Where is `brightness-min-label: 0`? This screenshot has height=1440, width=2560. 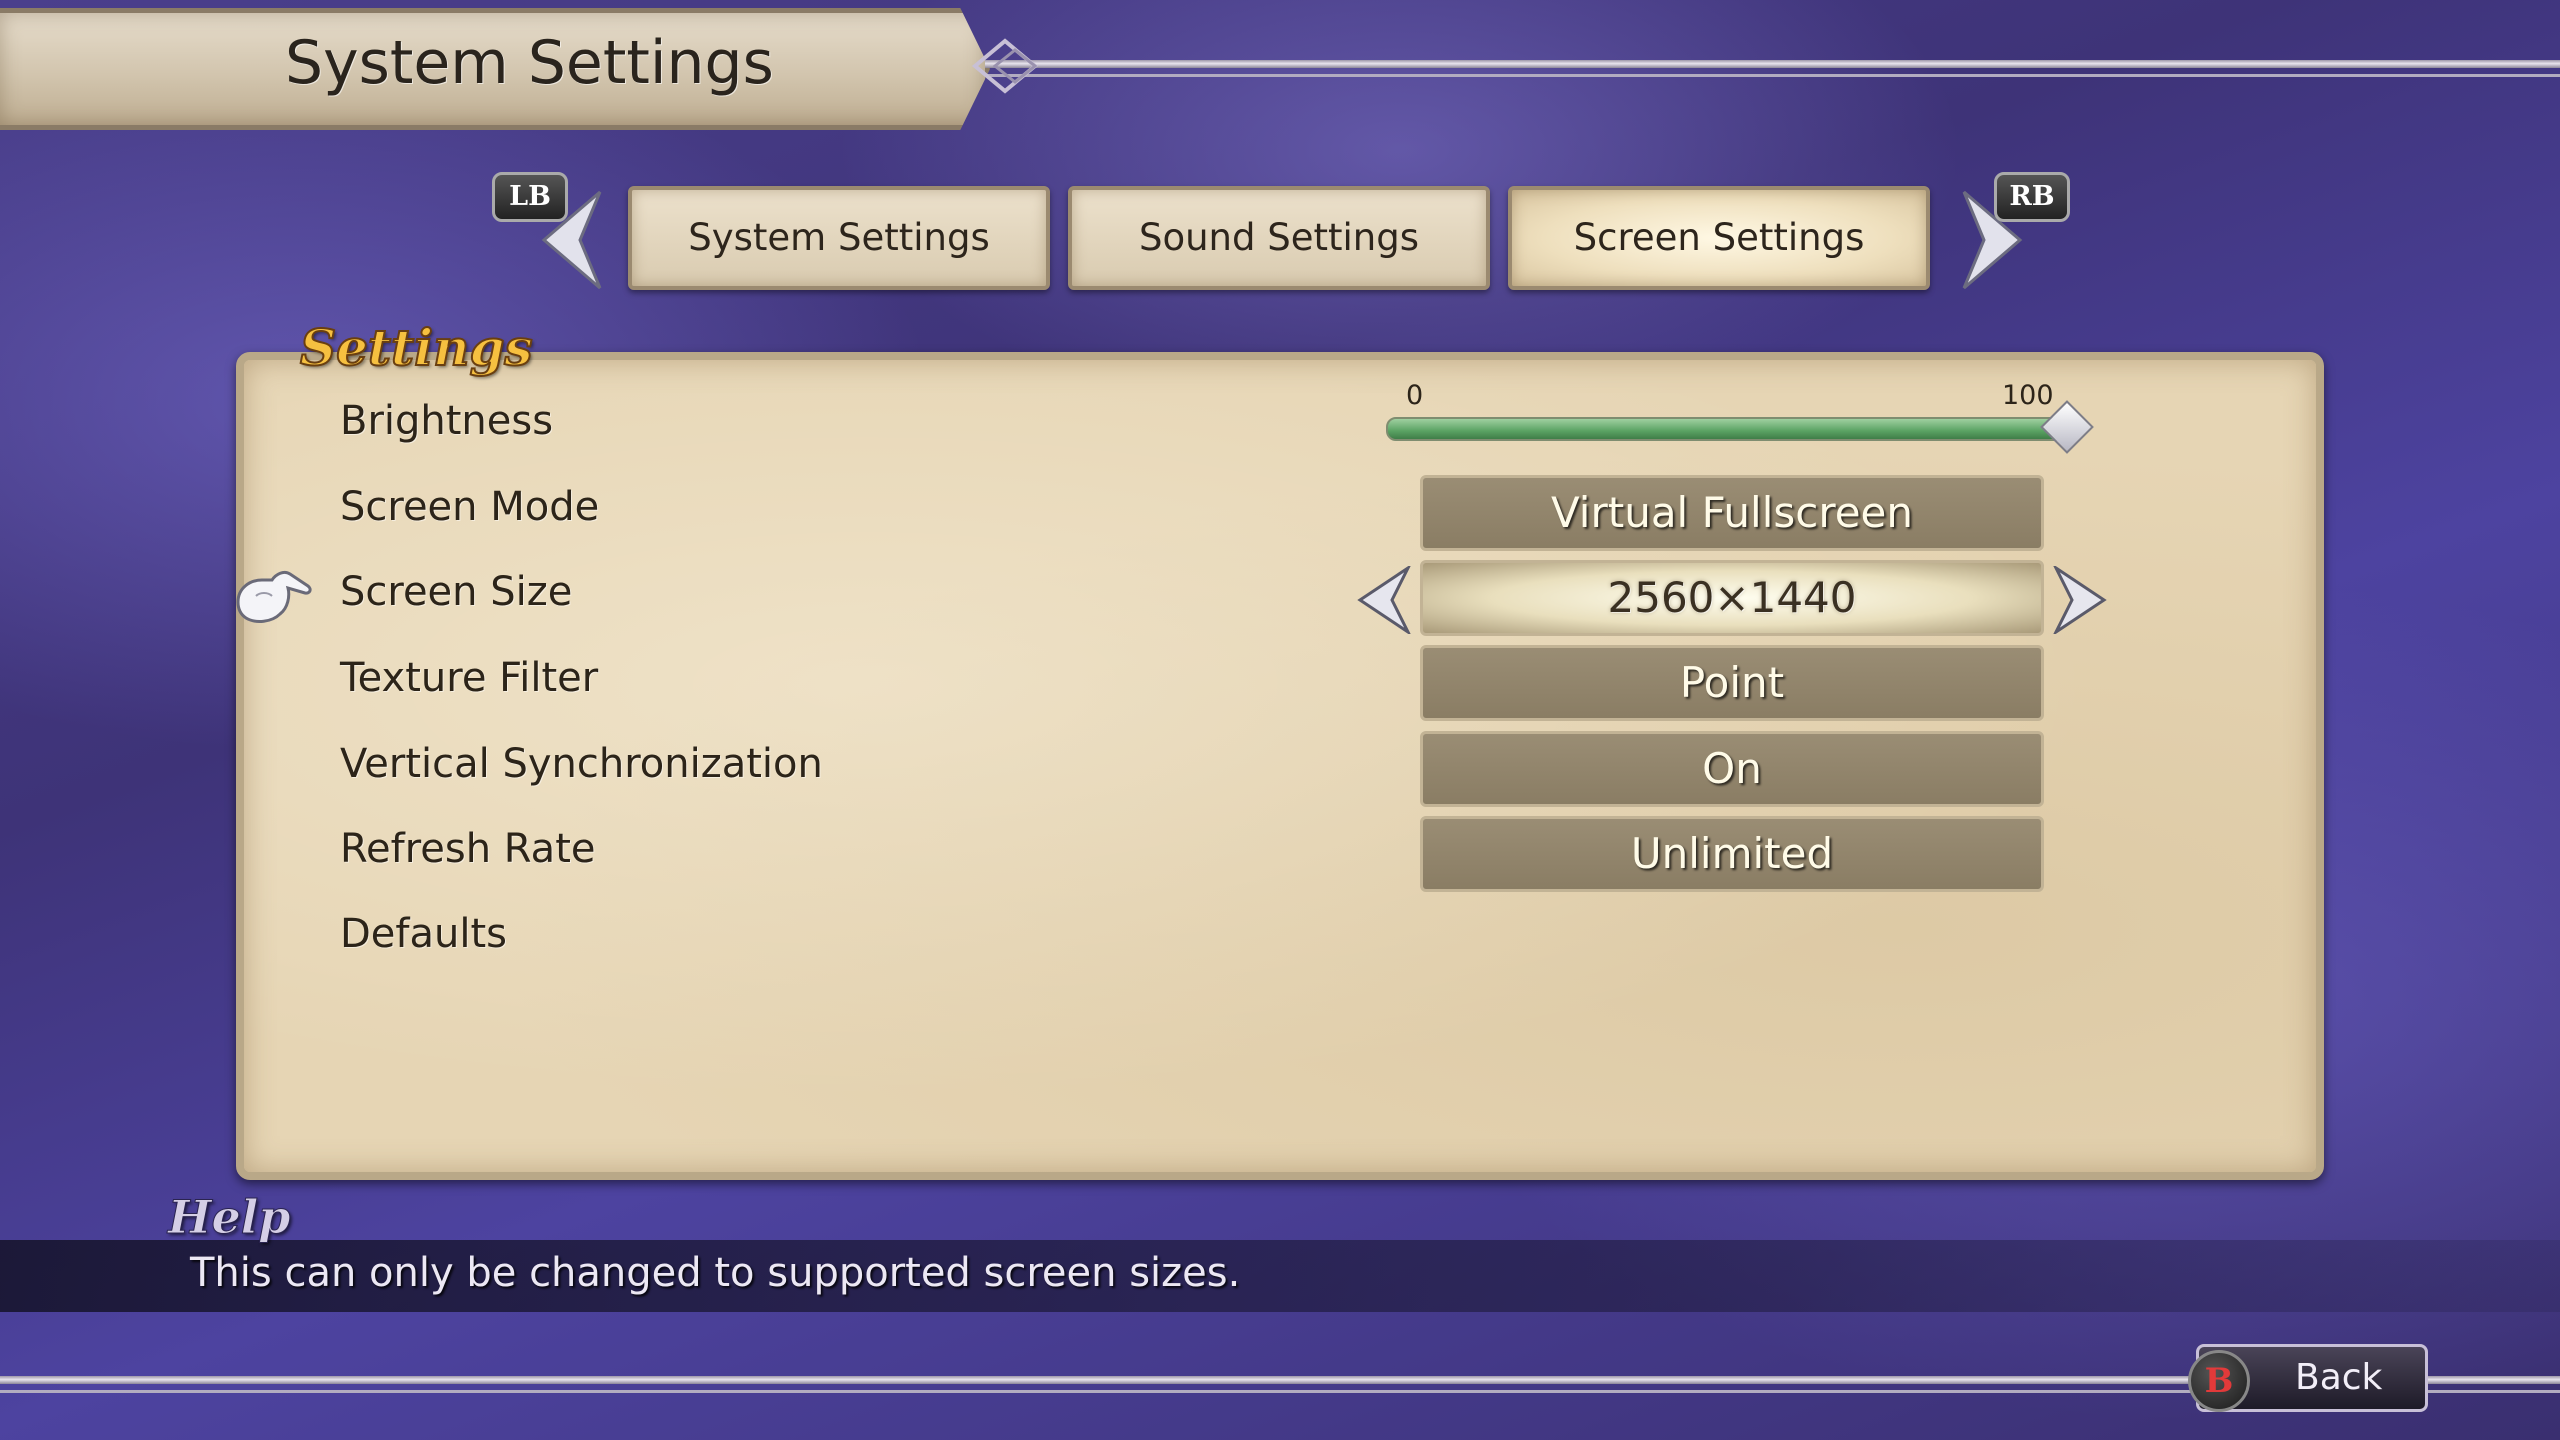 brightness-min-label: 0 is located at coordinates (1415, 395).